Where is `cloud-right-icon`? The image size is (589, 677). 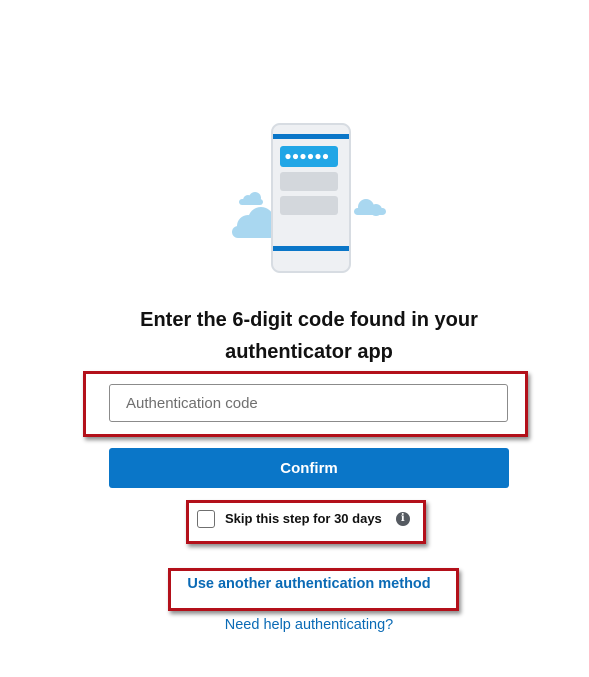 cloud-right-icon is located at coordinates (370, 207).